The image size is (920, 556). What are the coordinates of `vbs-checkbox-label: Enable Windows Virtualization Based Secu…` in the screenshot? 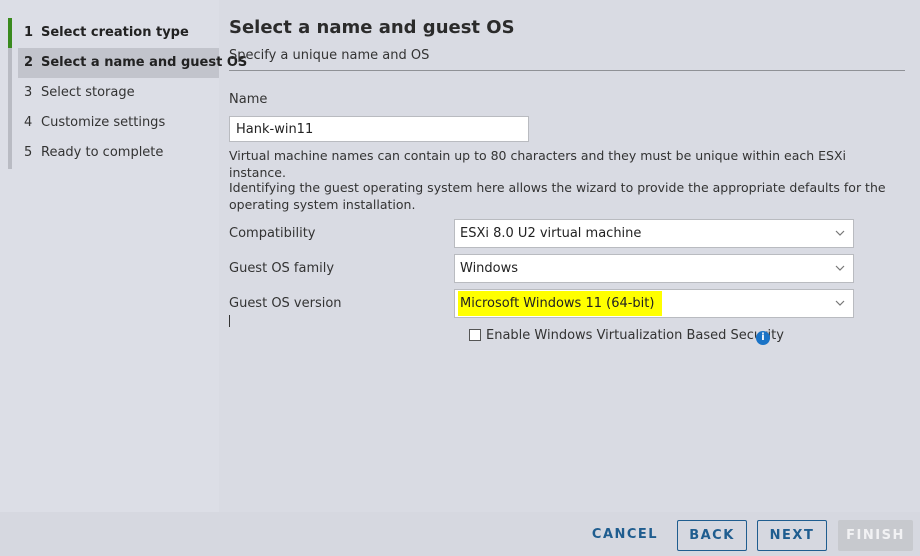 It's located at (635, 335).